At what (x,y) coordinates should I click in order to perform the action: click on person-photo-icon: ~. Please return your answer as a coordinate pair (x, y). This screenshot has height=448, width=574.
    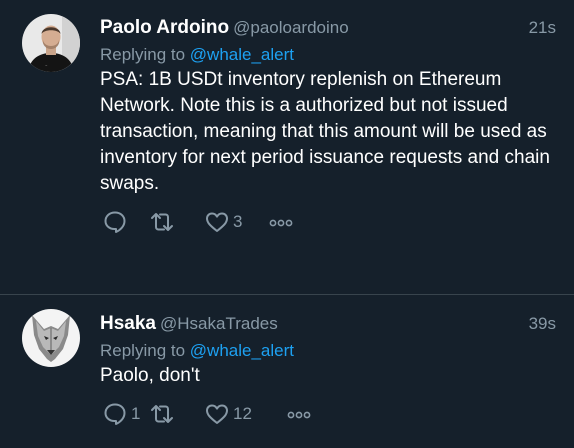
    Looking at the image, I should click on (51, 43).